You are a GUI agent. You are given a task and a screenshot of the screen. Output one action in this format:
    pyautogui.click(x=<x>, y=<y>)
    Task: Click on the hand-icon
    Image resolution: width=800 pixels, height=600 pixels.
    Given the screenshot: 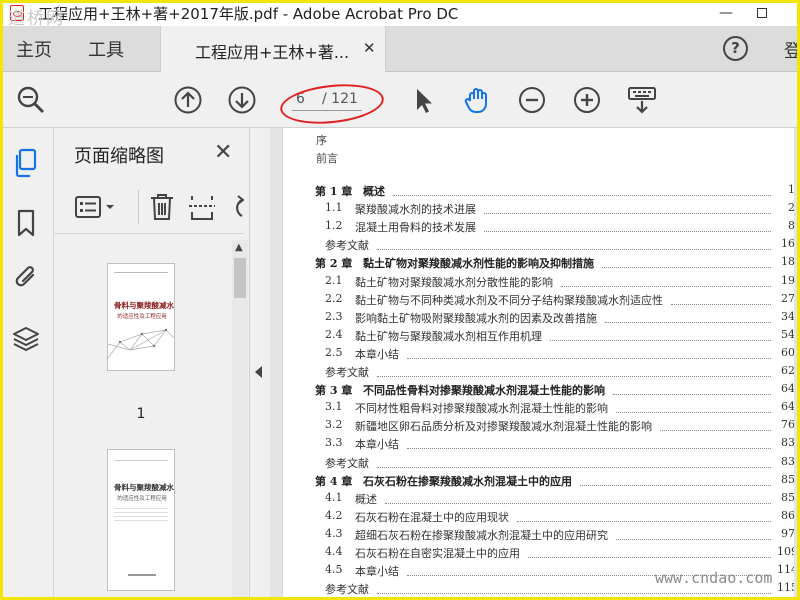 What is the action you would take?
    pyautogui.click(x=477, y=100)
    